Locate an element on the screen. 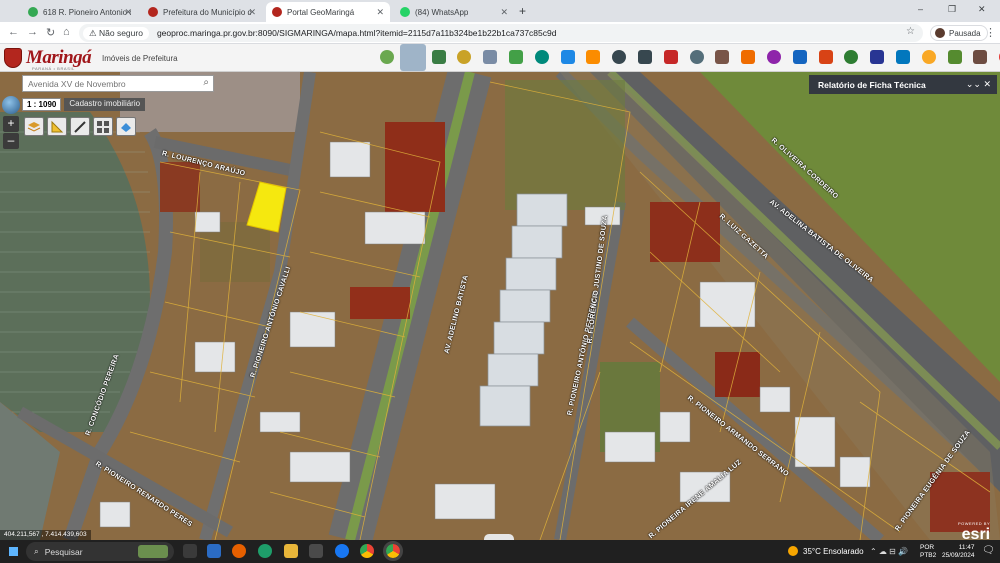 The width and height of the screenshot is (1000, 563). clock: 11:47 25/09/2024 is located at coordinates (958, 552).